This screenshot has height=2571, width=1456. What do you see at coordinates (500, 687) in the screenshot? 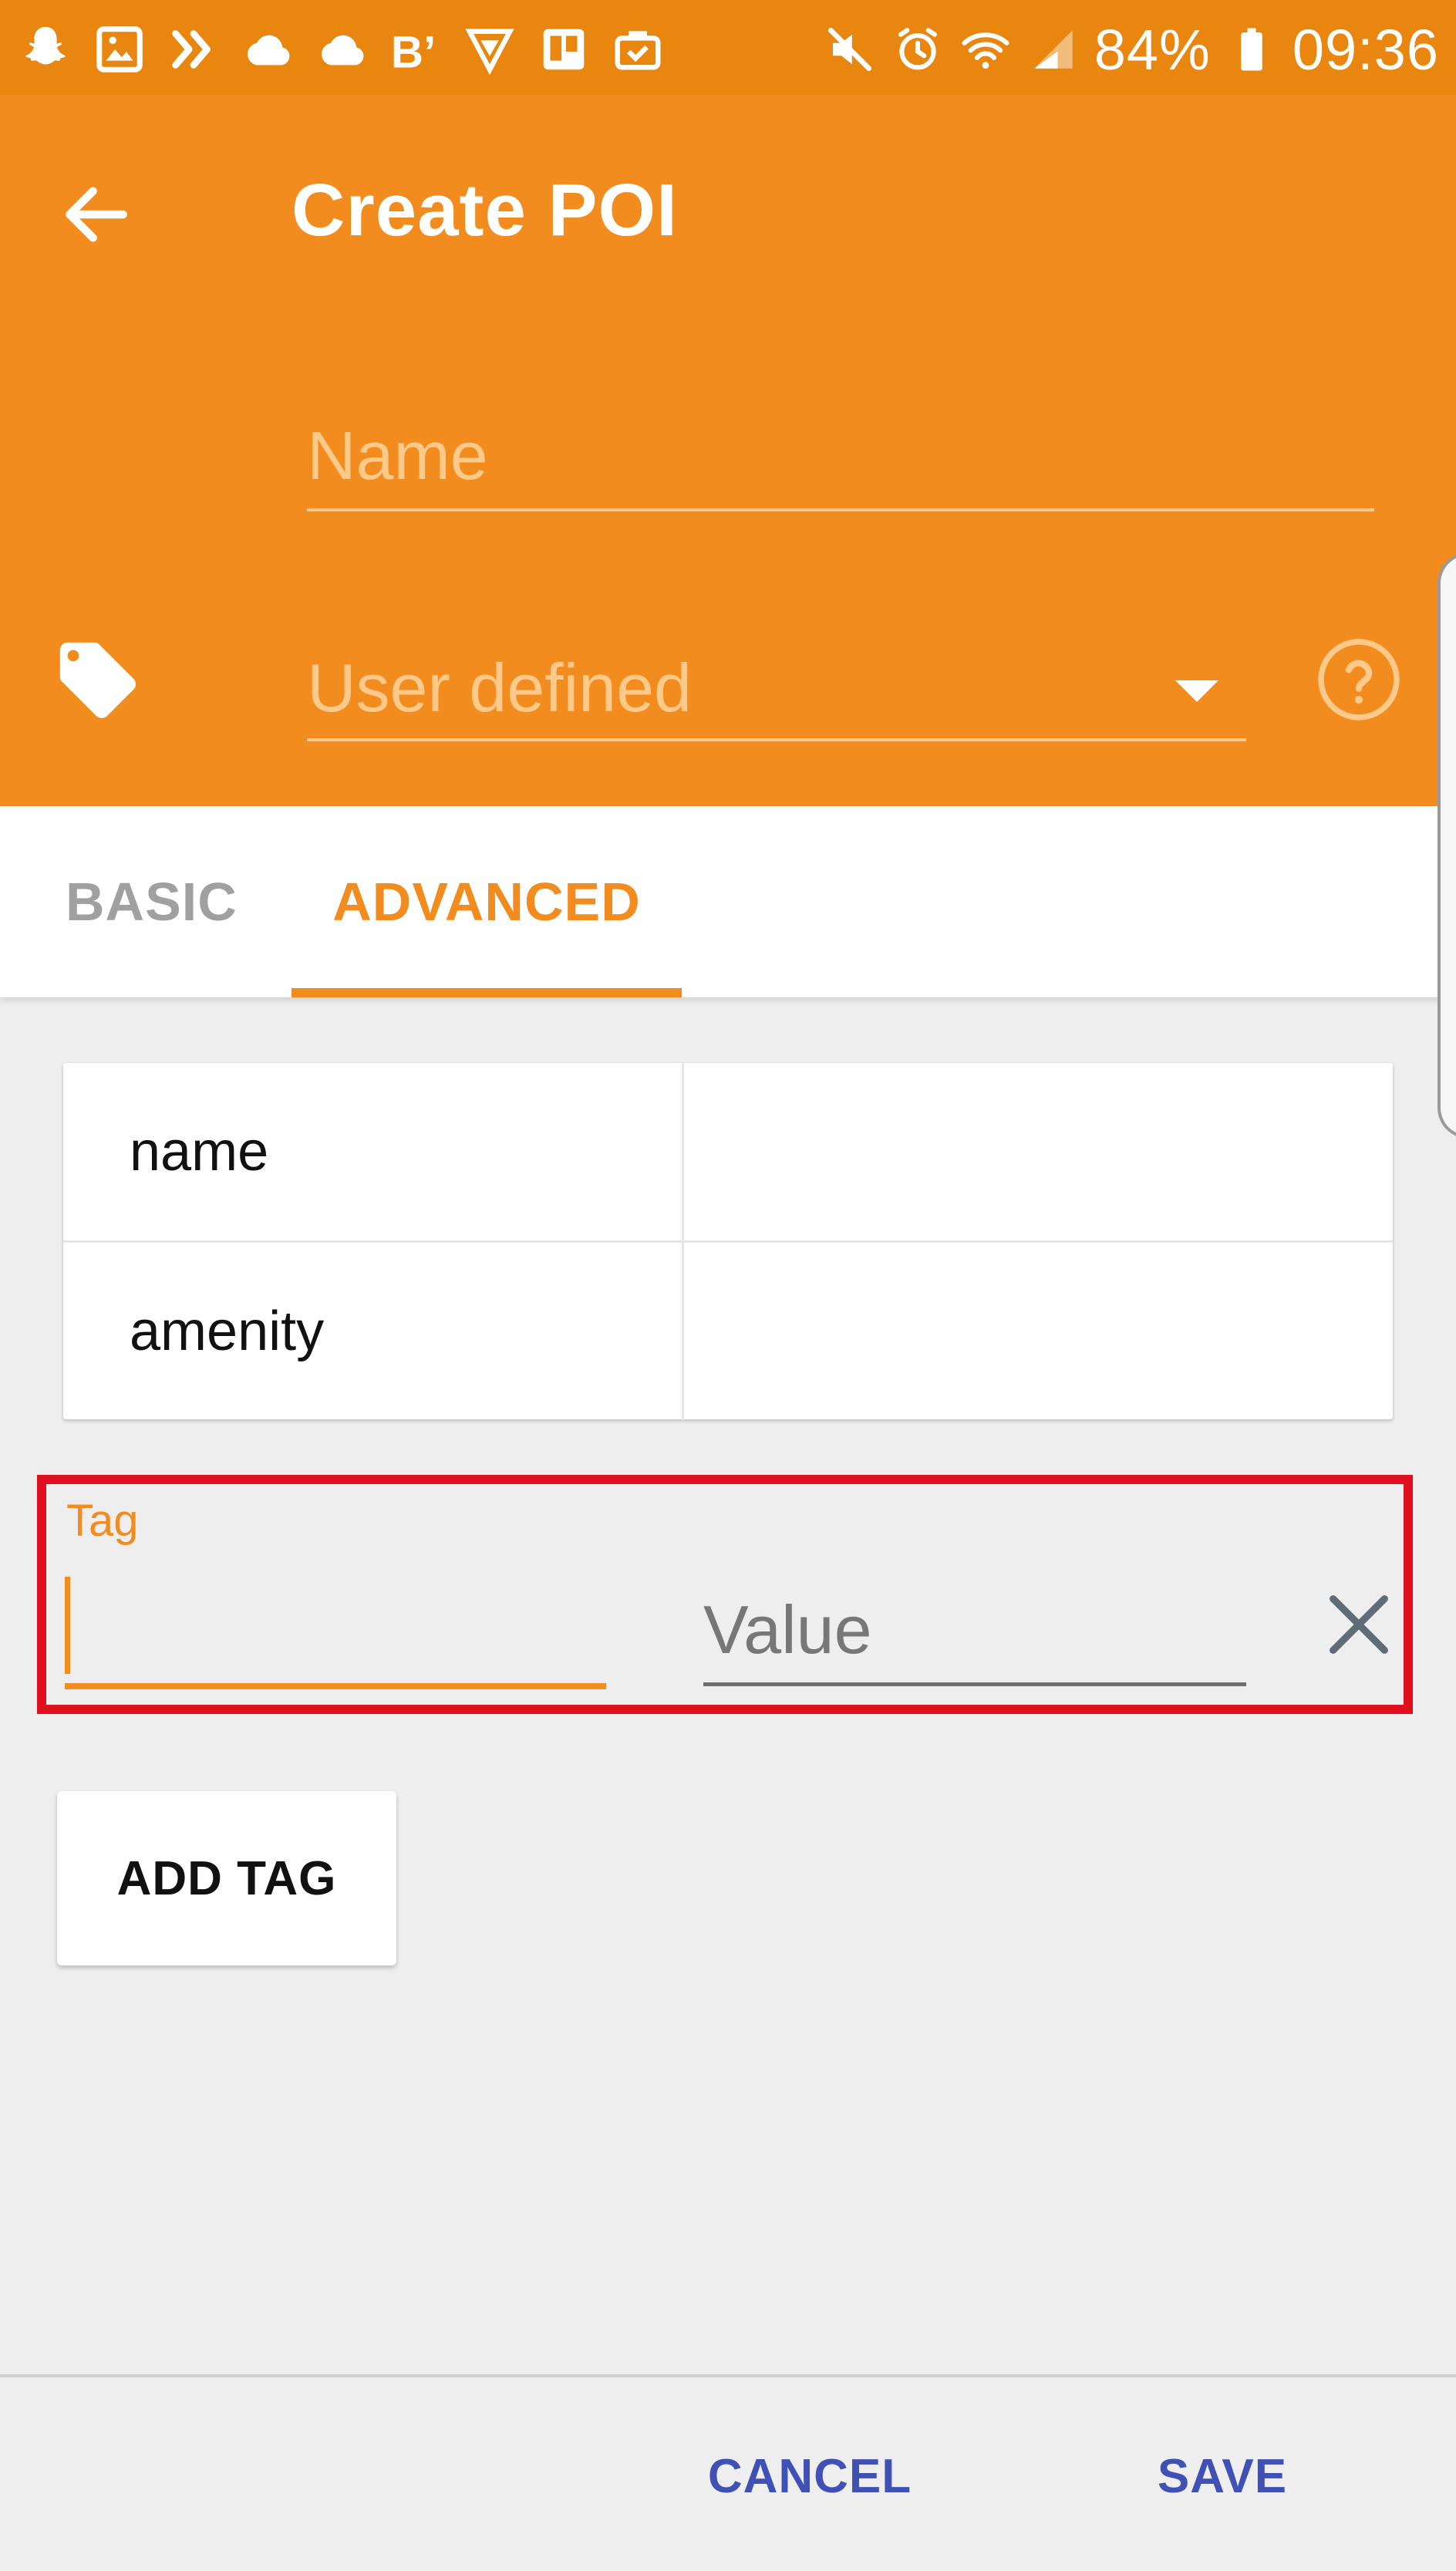
I see `poi-type-value: User defined` at bounding box center [500, 687].